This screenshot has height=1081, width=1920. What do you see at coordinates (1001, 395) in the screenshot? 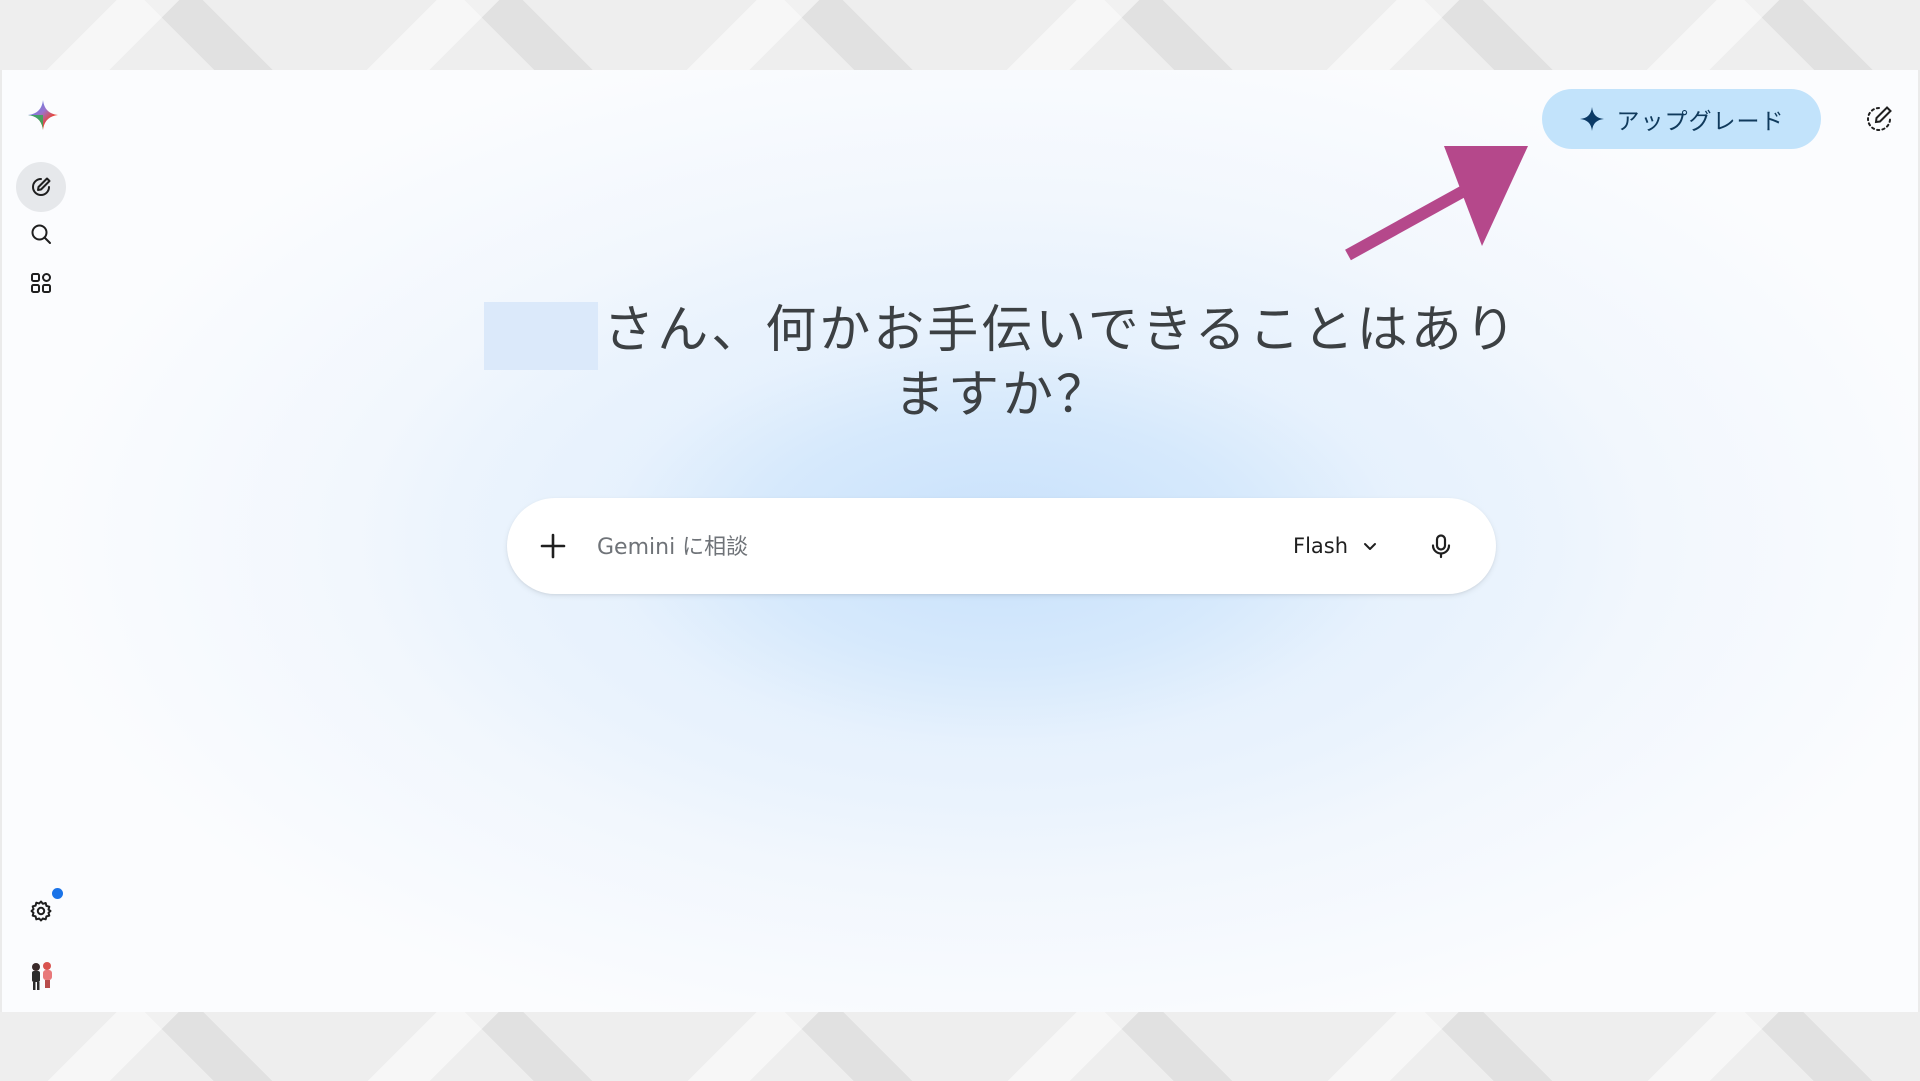
I see `greeting-line-2: ますか？` at bounding box center [1001, 395].